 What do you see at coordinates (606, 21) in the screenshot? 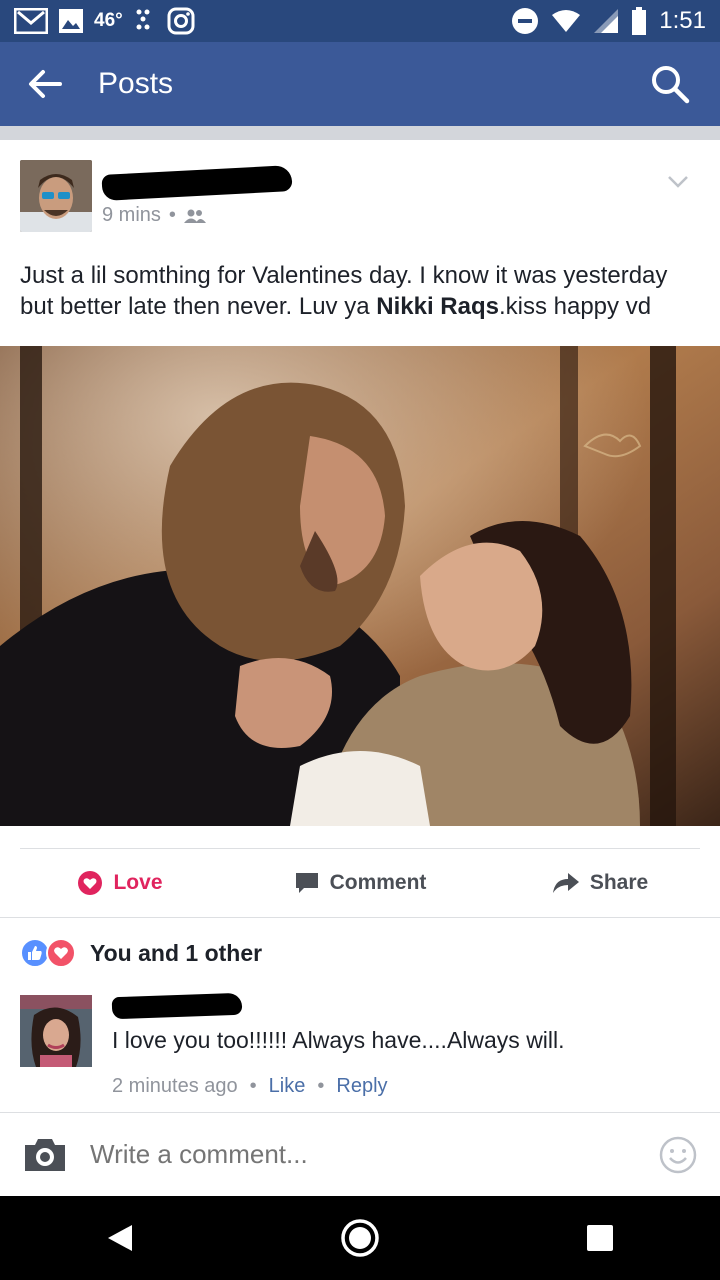
I see `signal-icon` at bounding box center [606, 21].